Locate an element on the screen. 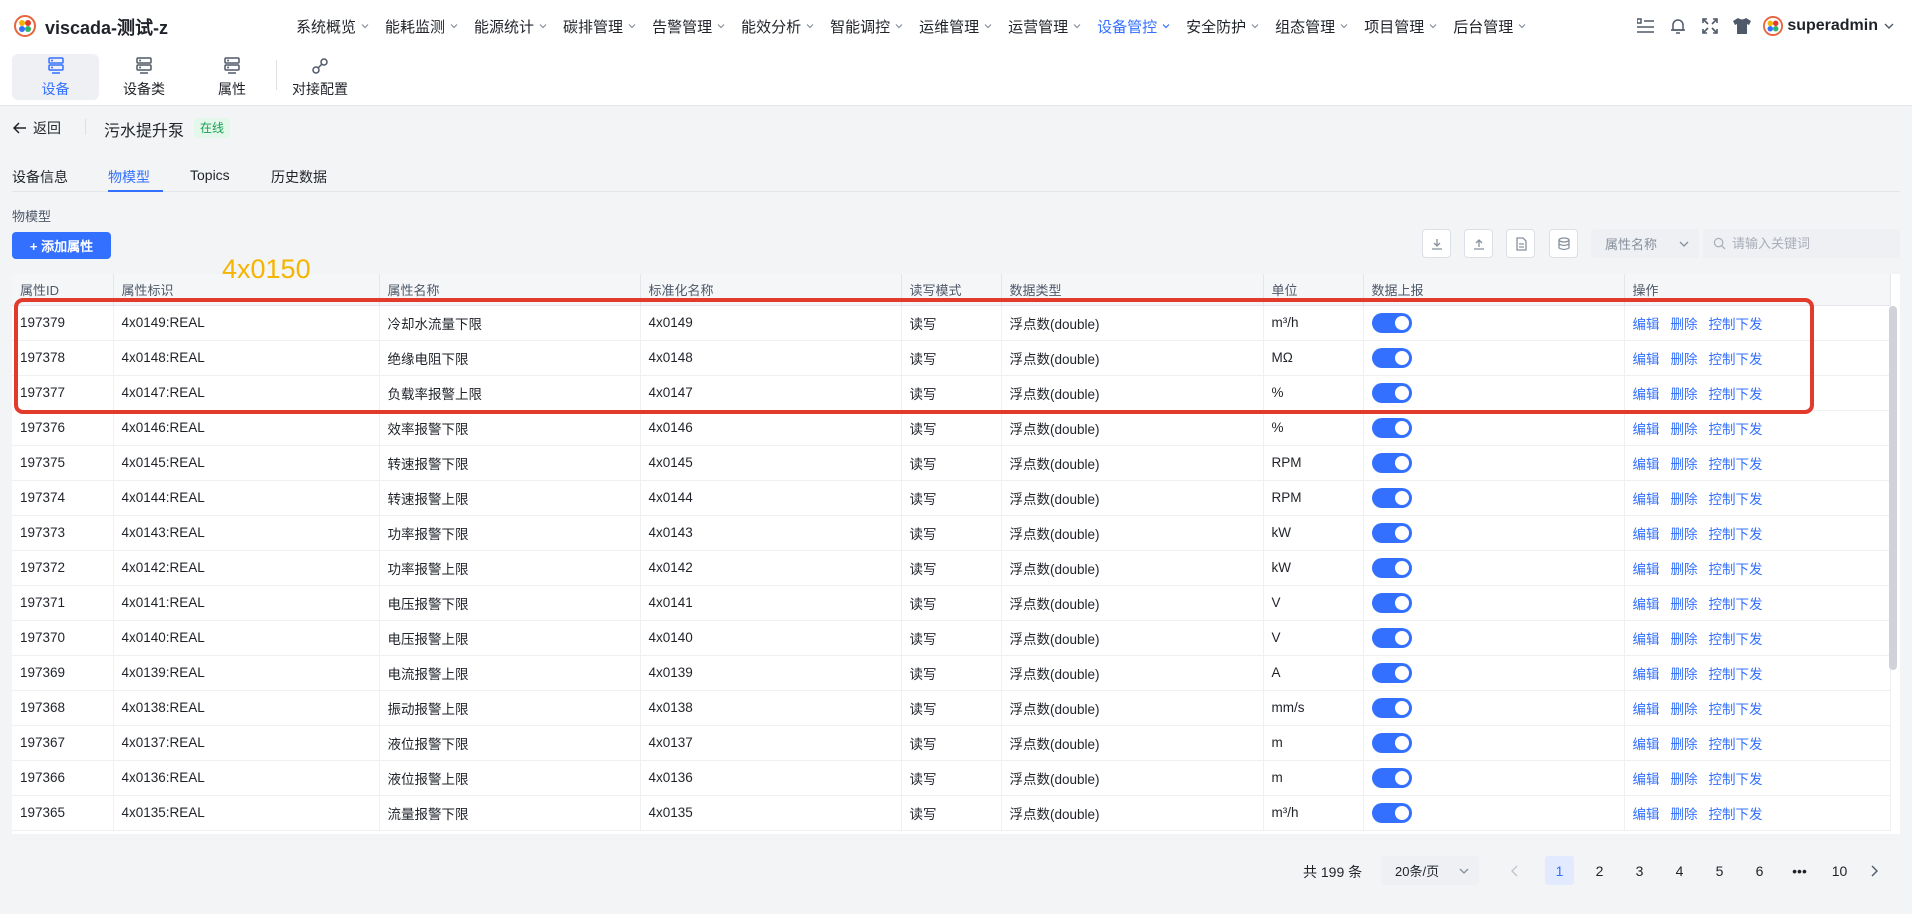 This screenshot has height=914, width=1912. nav-item-12: 项目管理 is located at coordinates (1400, 26).